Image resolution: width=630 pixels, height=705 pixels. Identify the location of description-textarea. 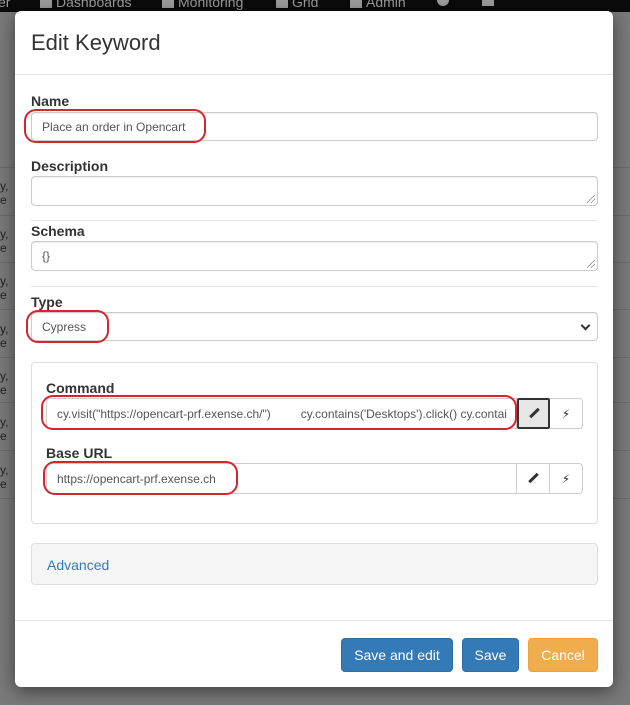
(314, 191).